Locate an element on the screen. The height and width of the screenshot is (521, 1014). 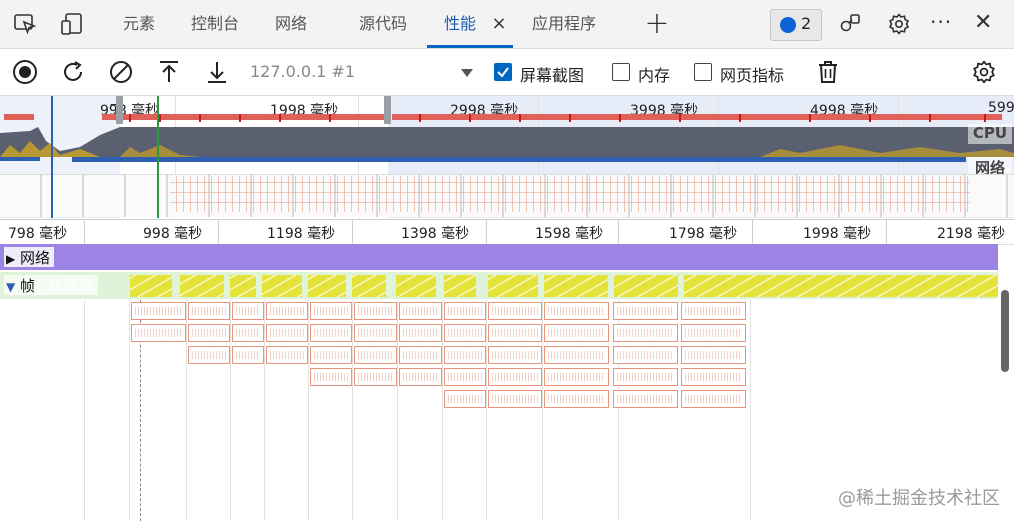
network-track: ▶ 网络 is located at coordinates (499, 257).